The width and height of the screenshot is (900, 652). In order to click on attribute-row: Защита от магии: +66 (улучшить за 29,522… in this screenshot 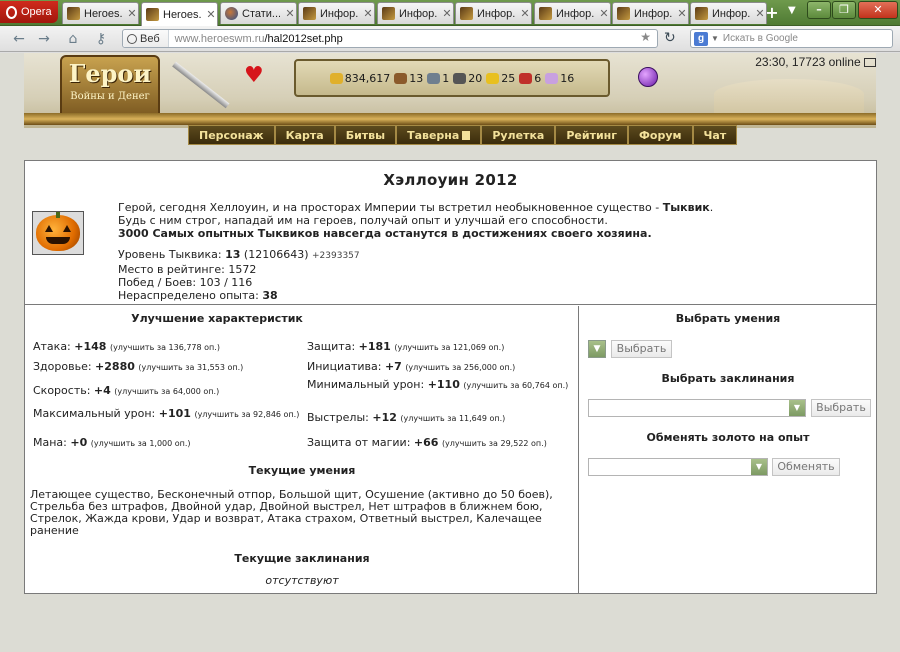, I will do `click(442, 443)`.